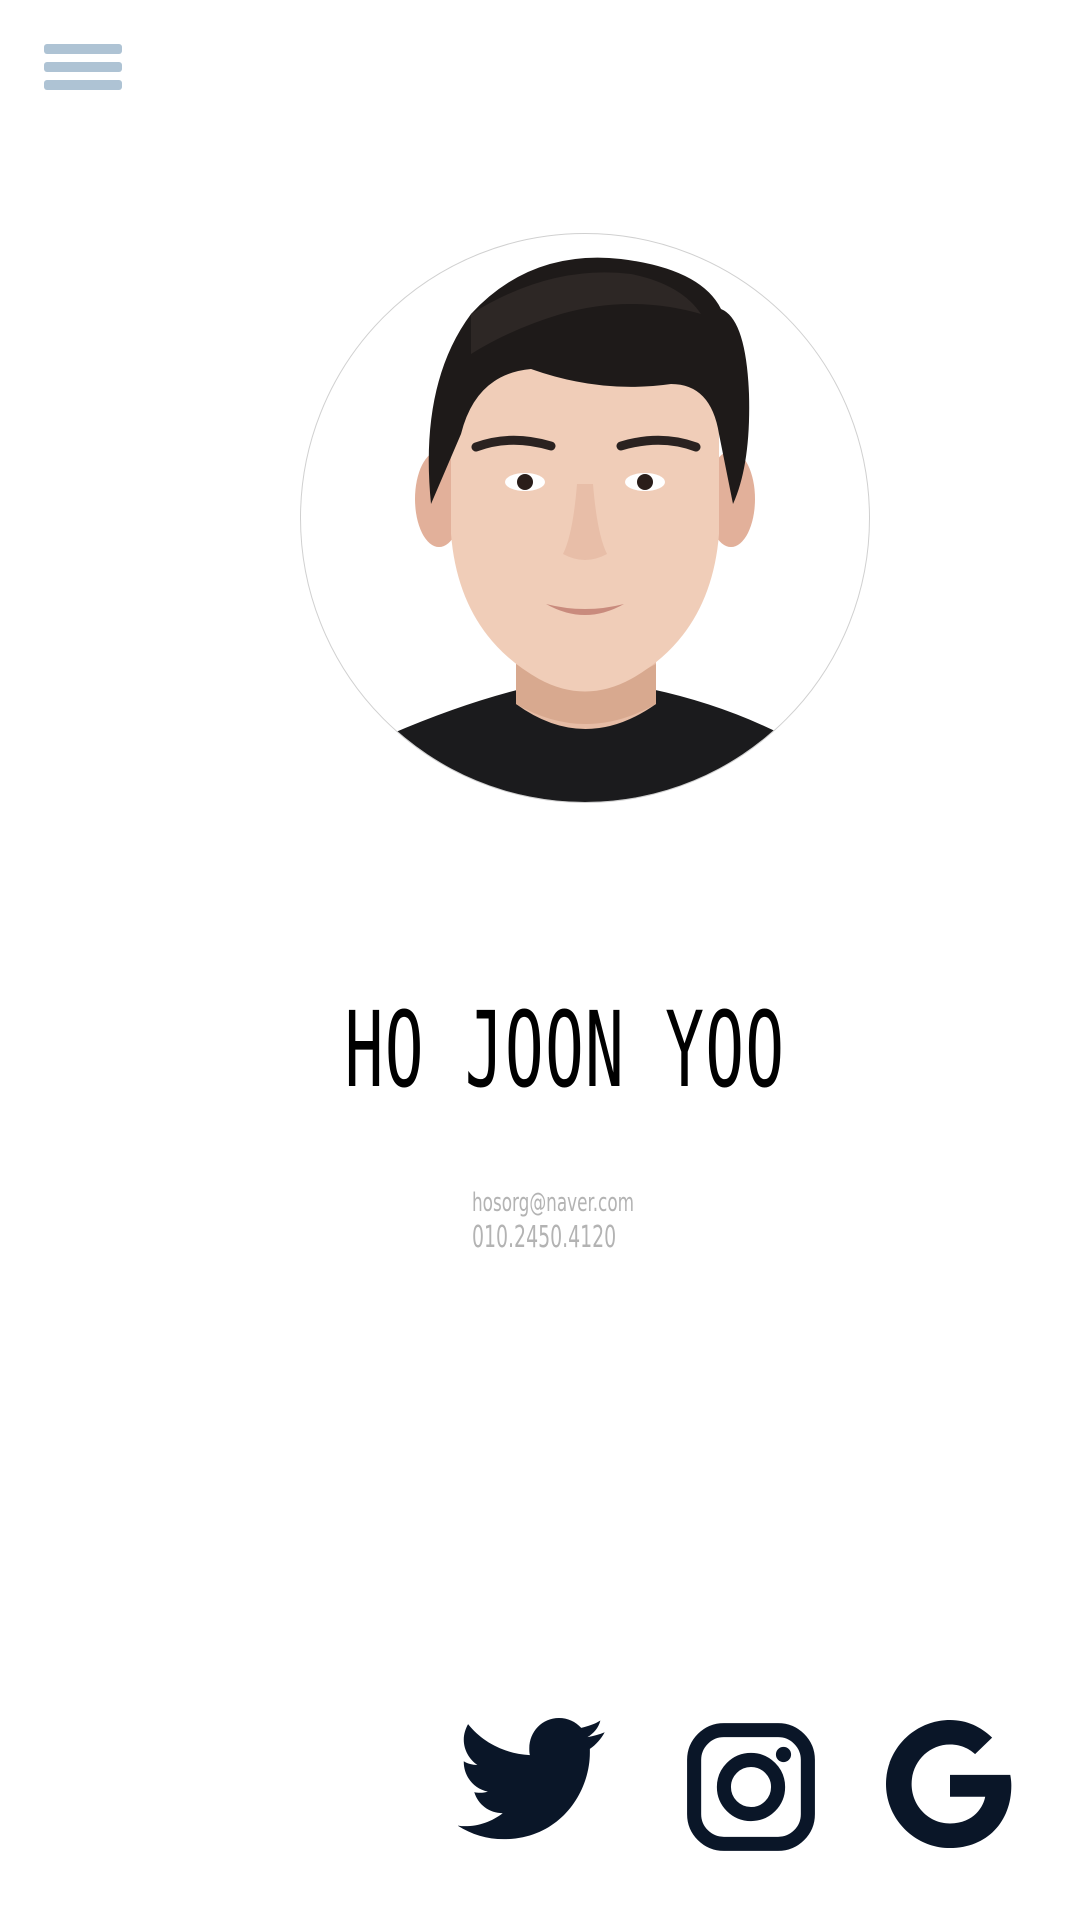 The height and width of the screenshot is (1920, 1080). Describe the element at coordinates (553, 1203) in the screenshot. I see `profile-email: hosorg@naver.com` at that location.